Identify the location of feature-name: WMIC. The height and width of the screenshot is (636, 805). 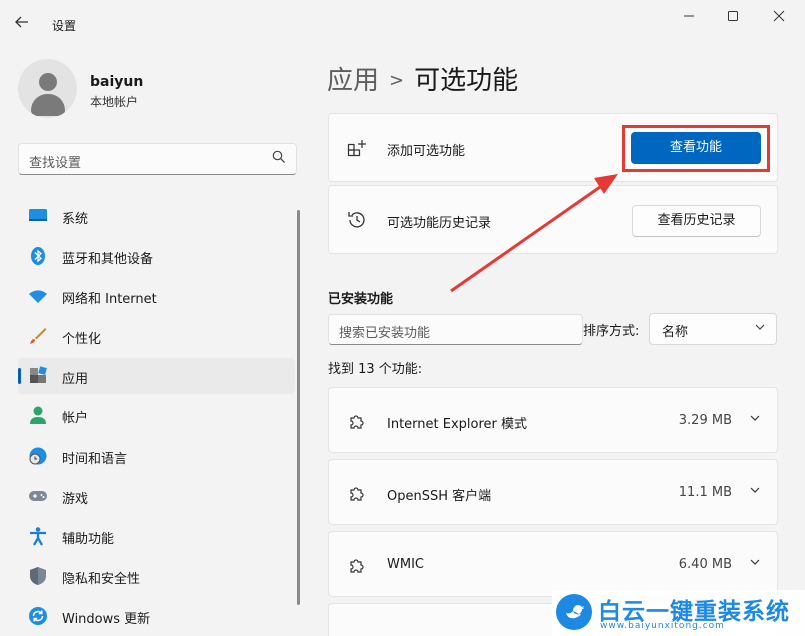
(405, 564).